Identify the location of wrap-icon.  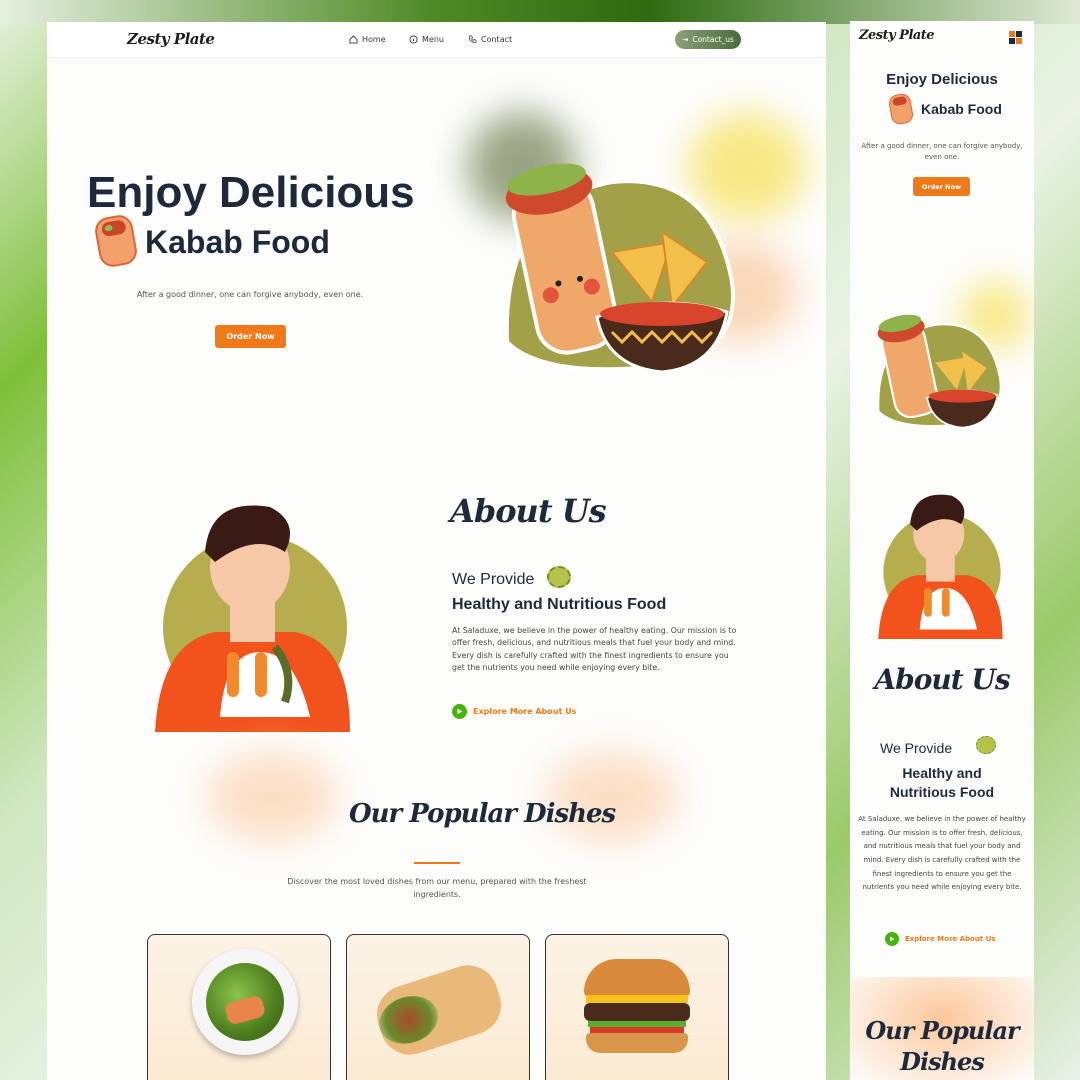
(116, 241).